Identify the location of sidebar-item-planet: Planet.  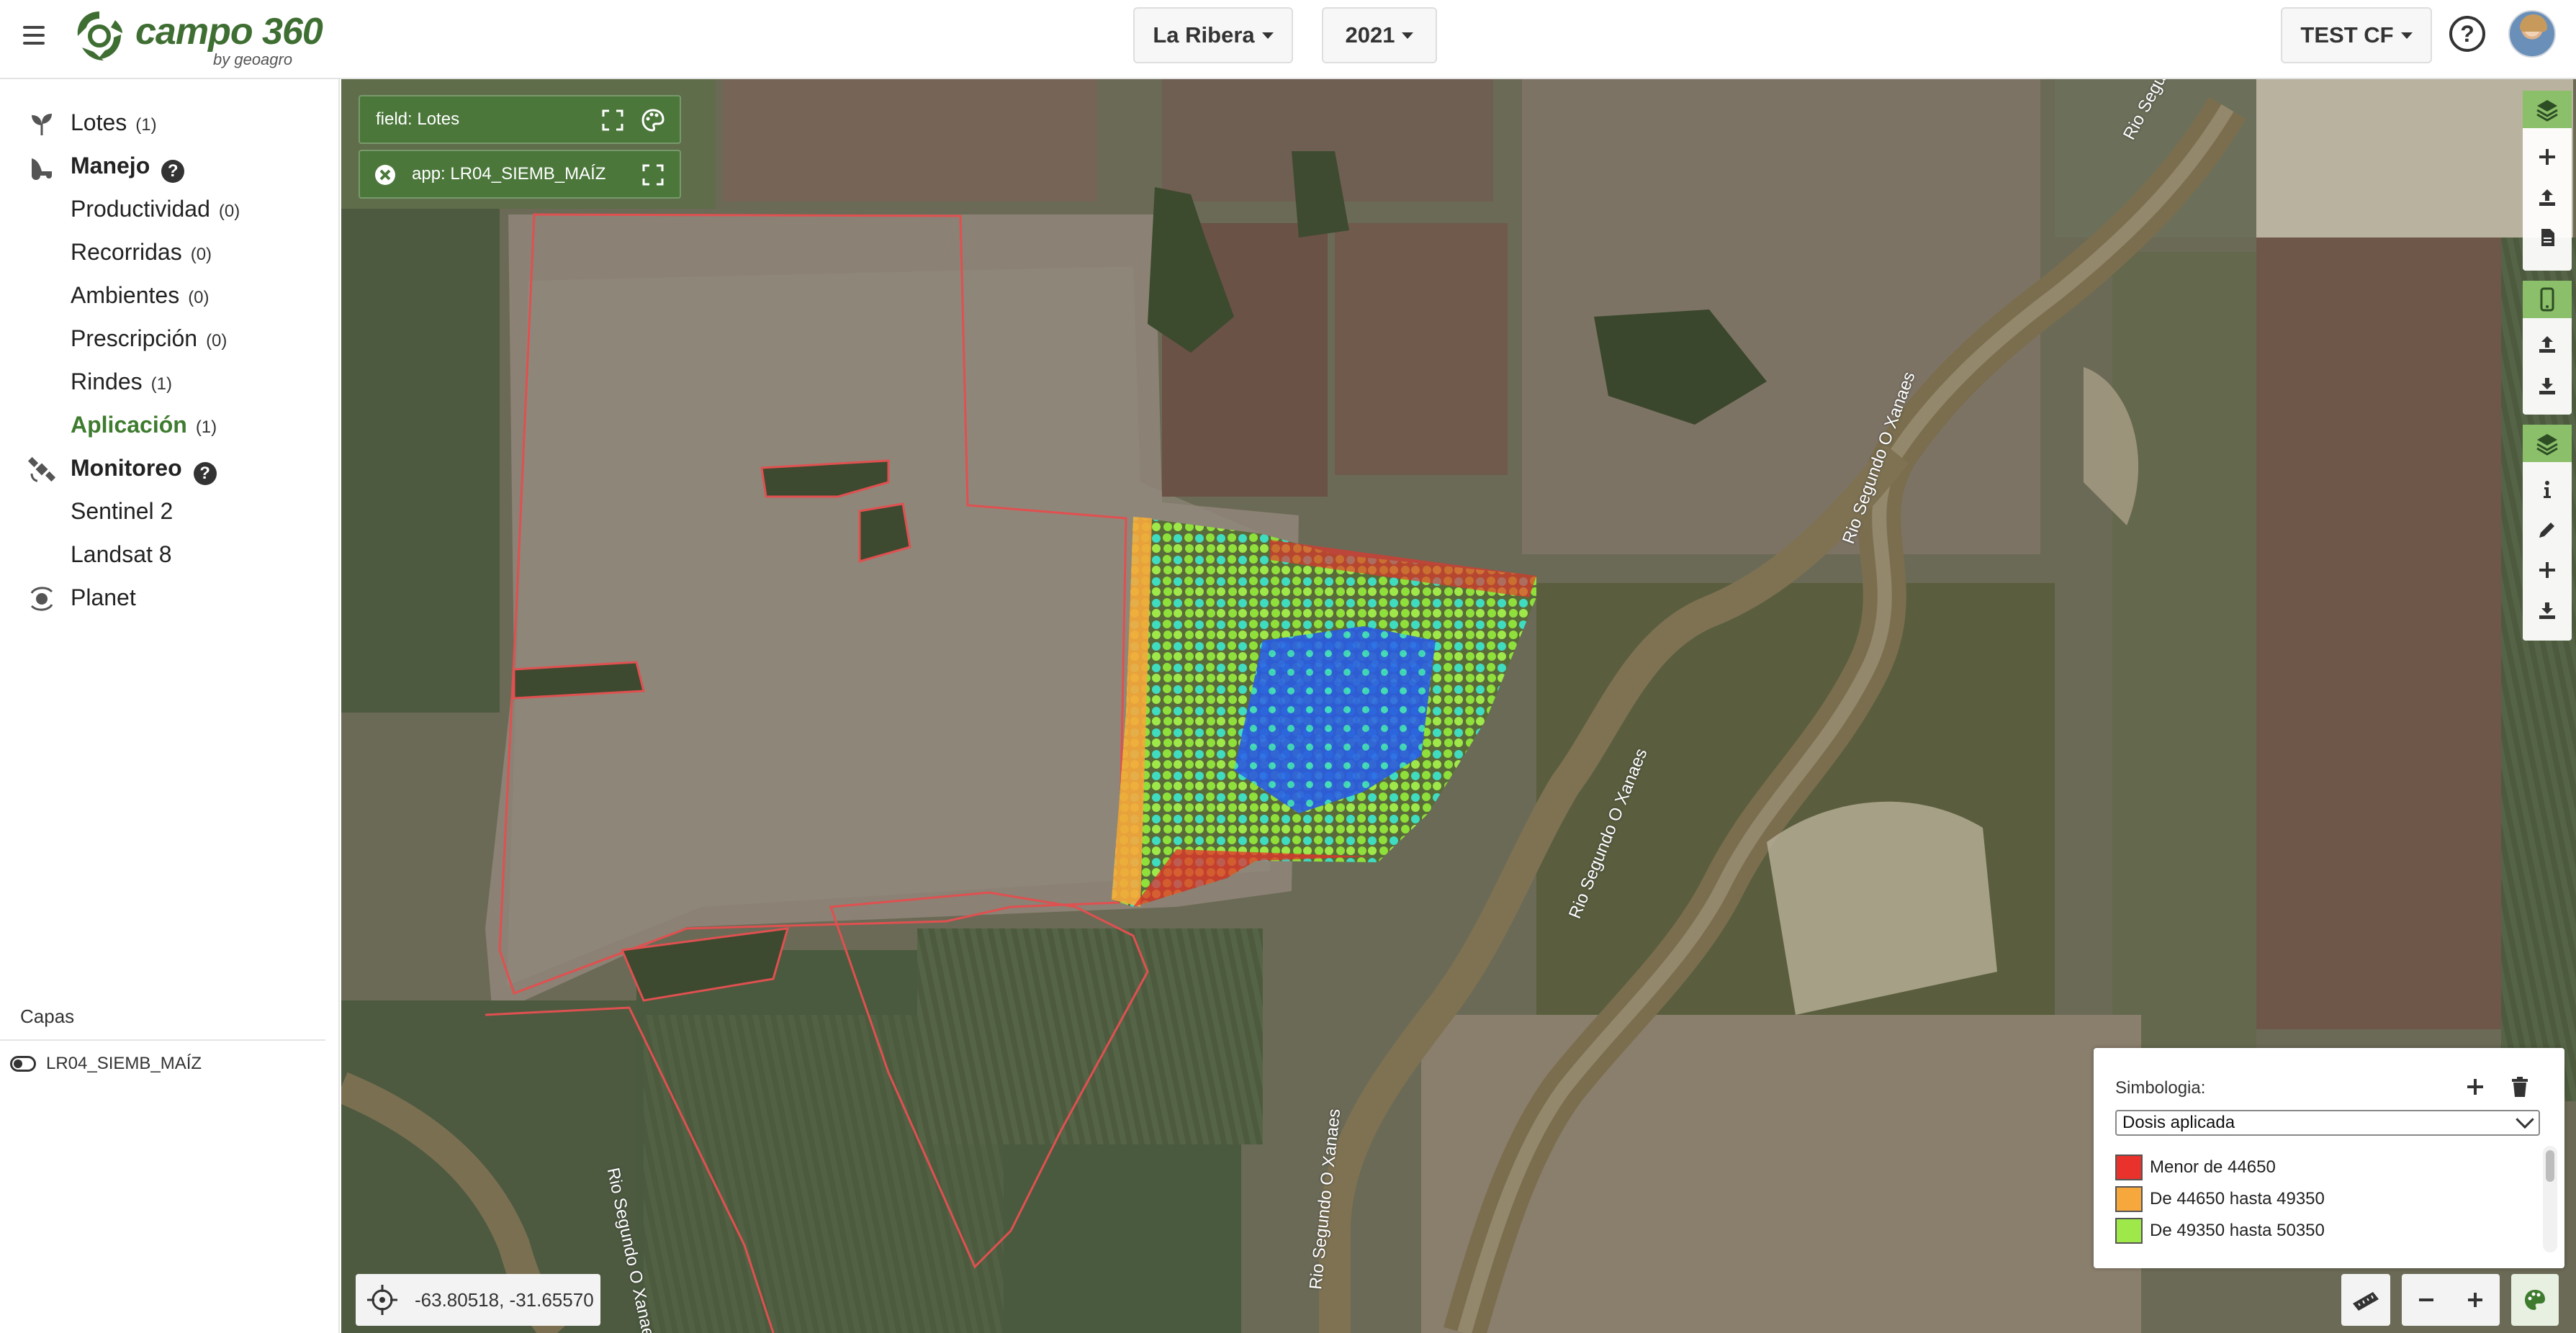
(104, 598).